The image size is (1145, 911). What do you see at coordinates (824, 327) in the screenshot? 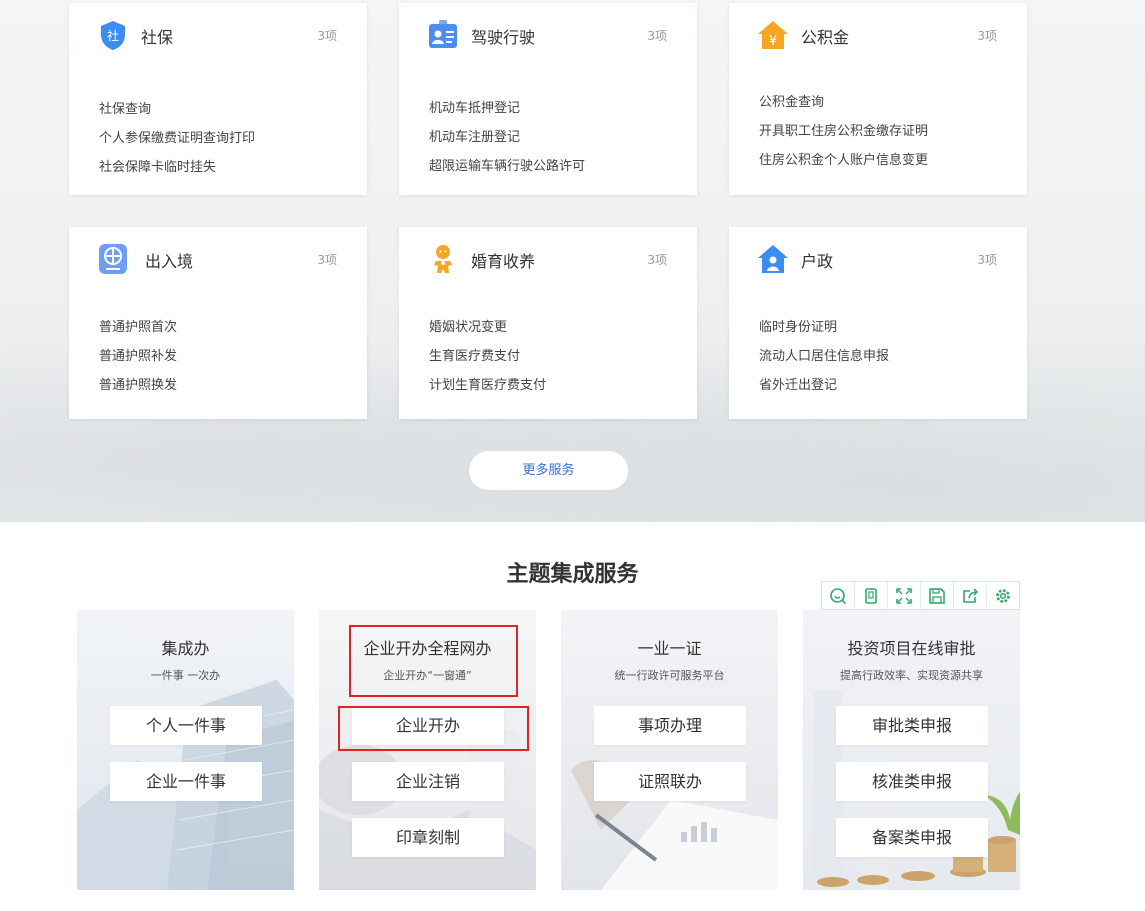
I see `card-item-link: 临时身份证明` at bounding box center [824, 327].